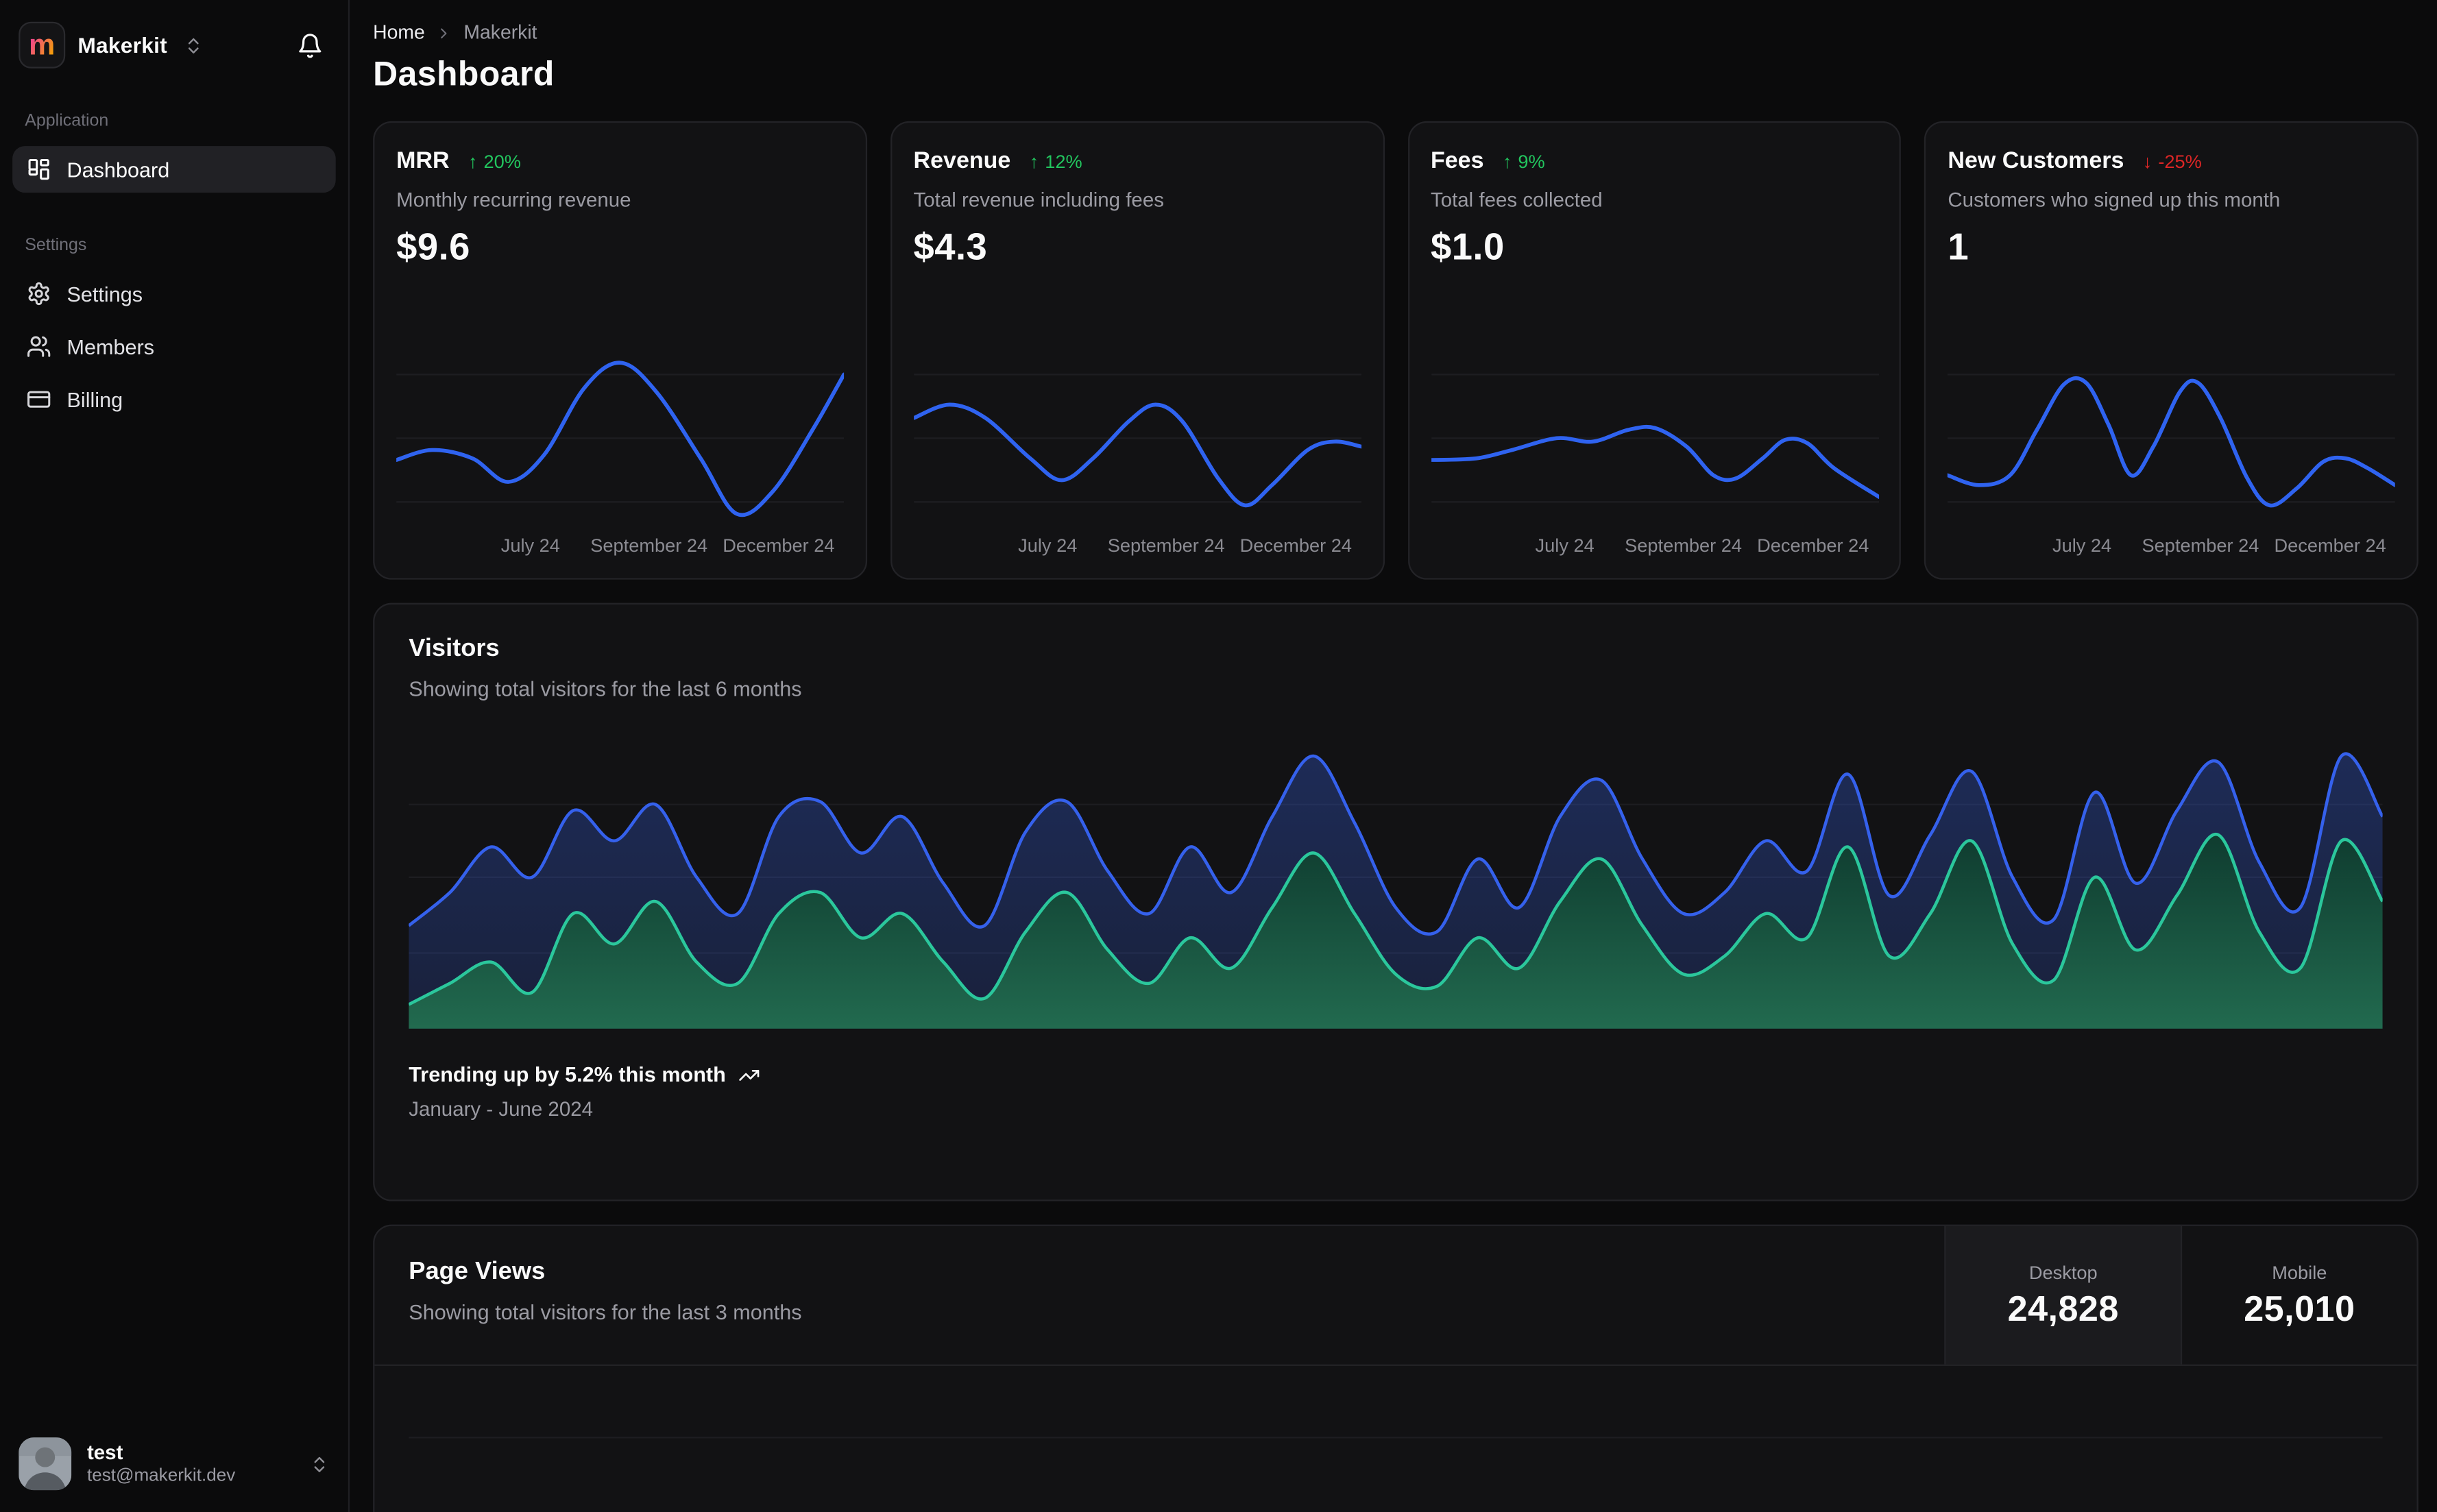 The image size is (2437, 1512). I want to click on trend-badge: ↑ 20%, so click(494, 162).